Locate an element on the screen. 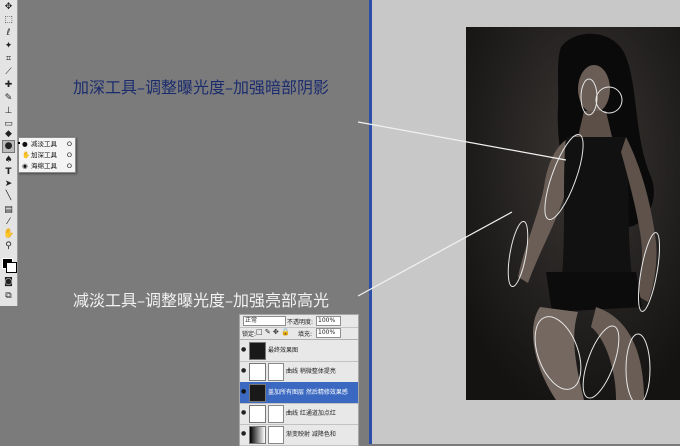 The height and width of the screenshot is (446, 680). lock-icons: □ ✎ ✥ 🔒 is located at coordinates (273, 332).